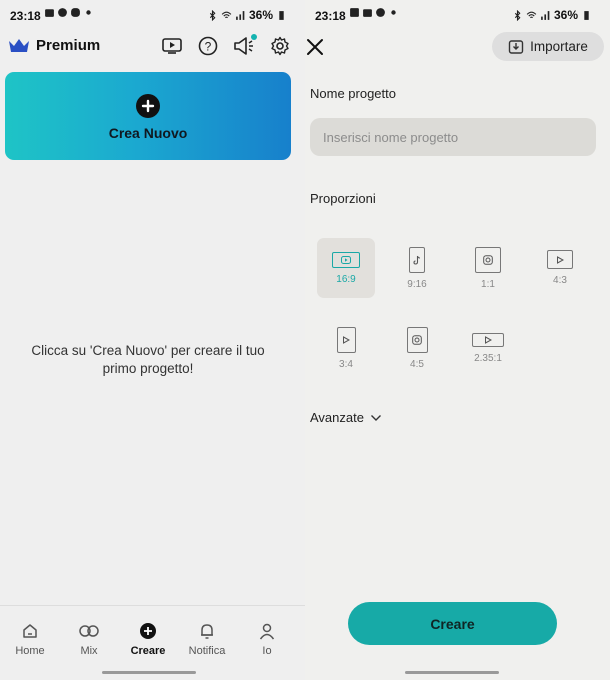 Image resolution: width=610 pixels, height=680 pixels. I want to click on mix-icon, so click(89, 631).